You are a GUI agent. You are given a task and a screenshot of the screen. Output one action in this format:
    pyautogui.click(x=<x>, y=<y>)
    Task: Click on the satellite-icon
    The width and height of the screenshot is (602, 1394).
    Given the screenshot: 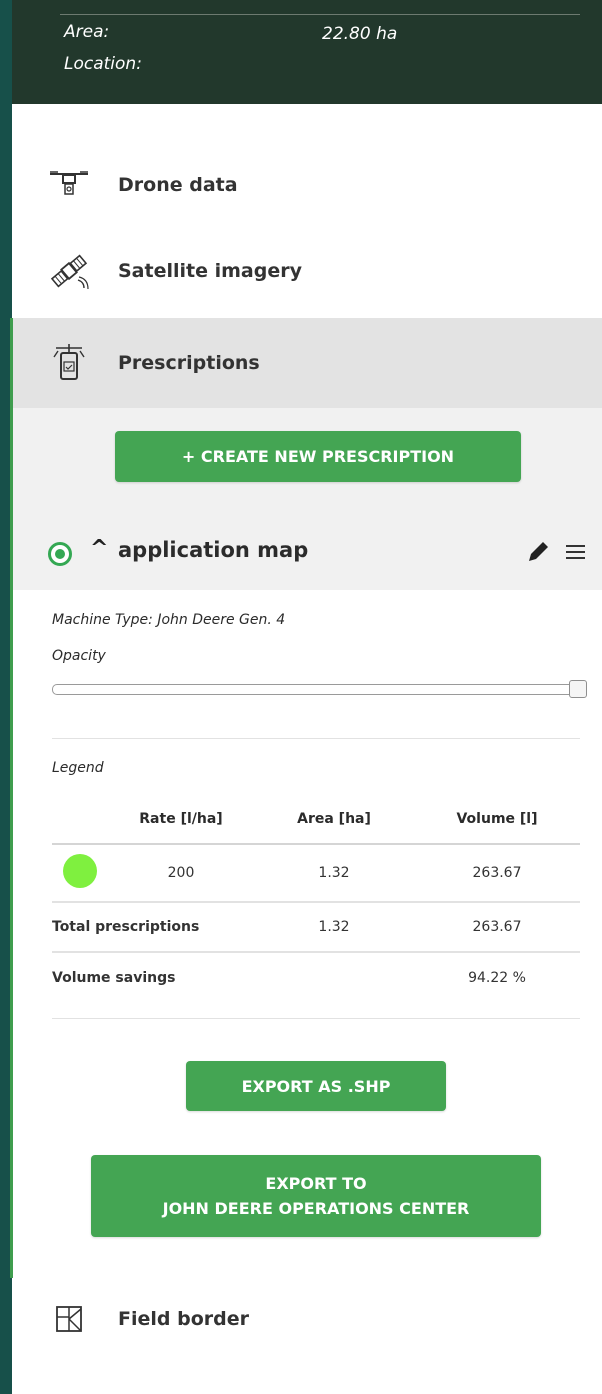 What is the action you would take?
    pyautogui.click(x=69, y=271)
    